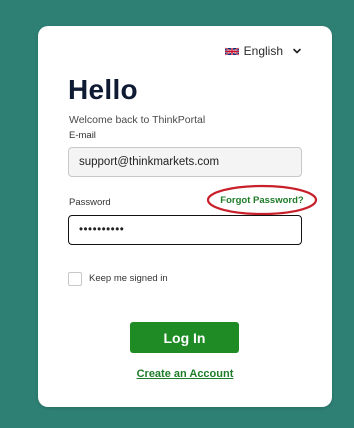 The height and width of the screenshot is (428, 354). I want to click on language-label: English, so click(263, 51).